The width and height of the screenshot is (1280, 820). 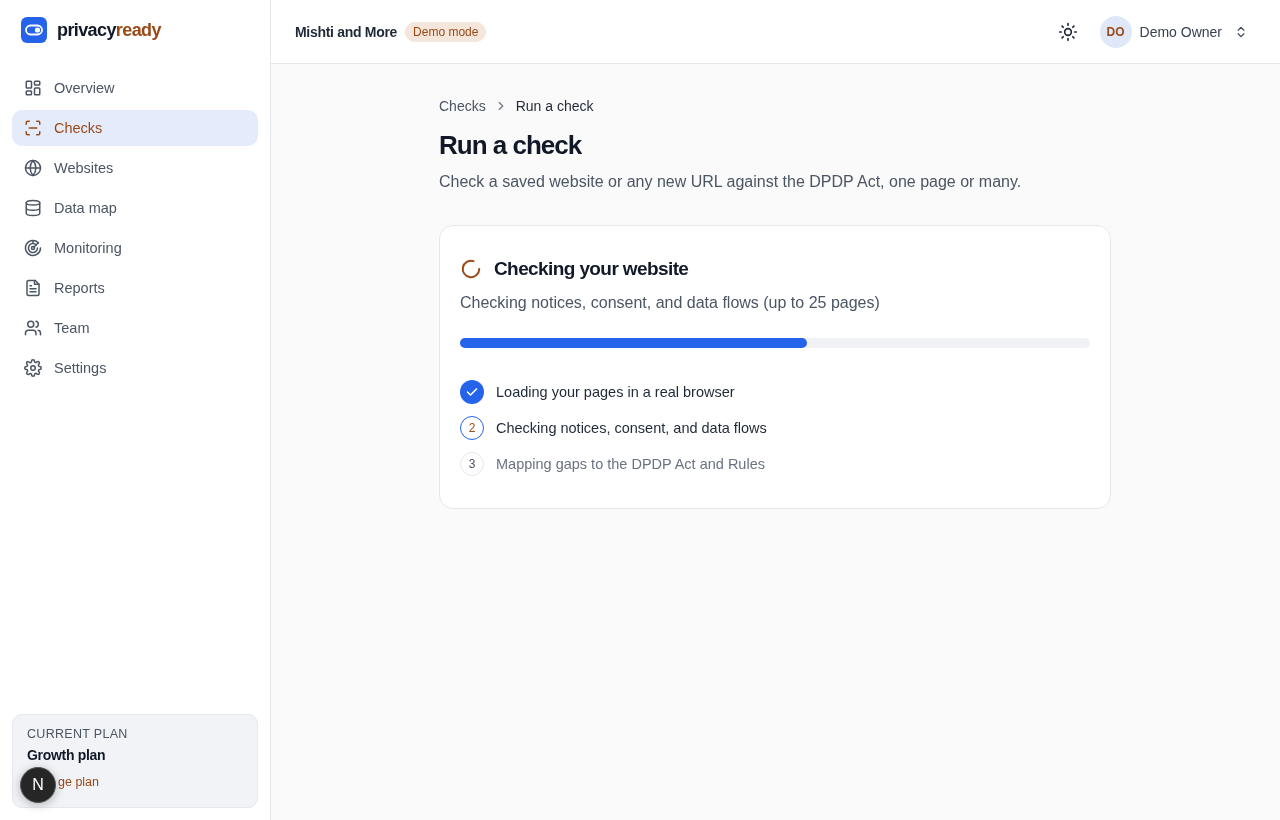 I want to click on sidebar-item: Monitoring, so click(x=135, y=248).